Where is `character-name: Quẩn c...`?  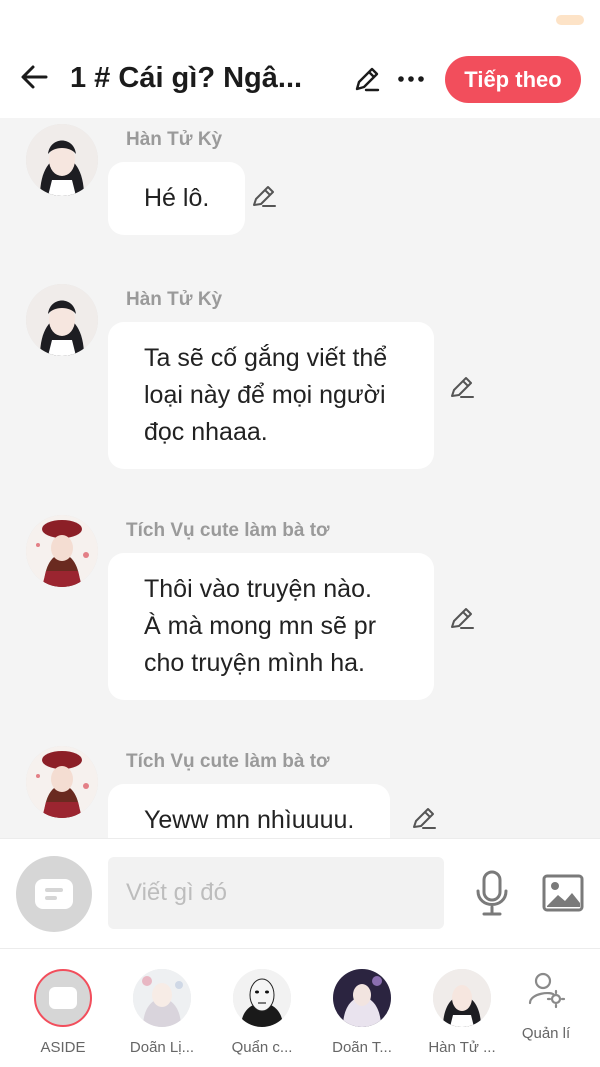 character-name: Quẩn c... is located at coordinates (262, 1047).